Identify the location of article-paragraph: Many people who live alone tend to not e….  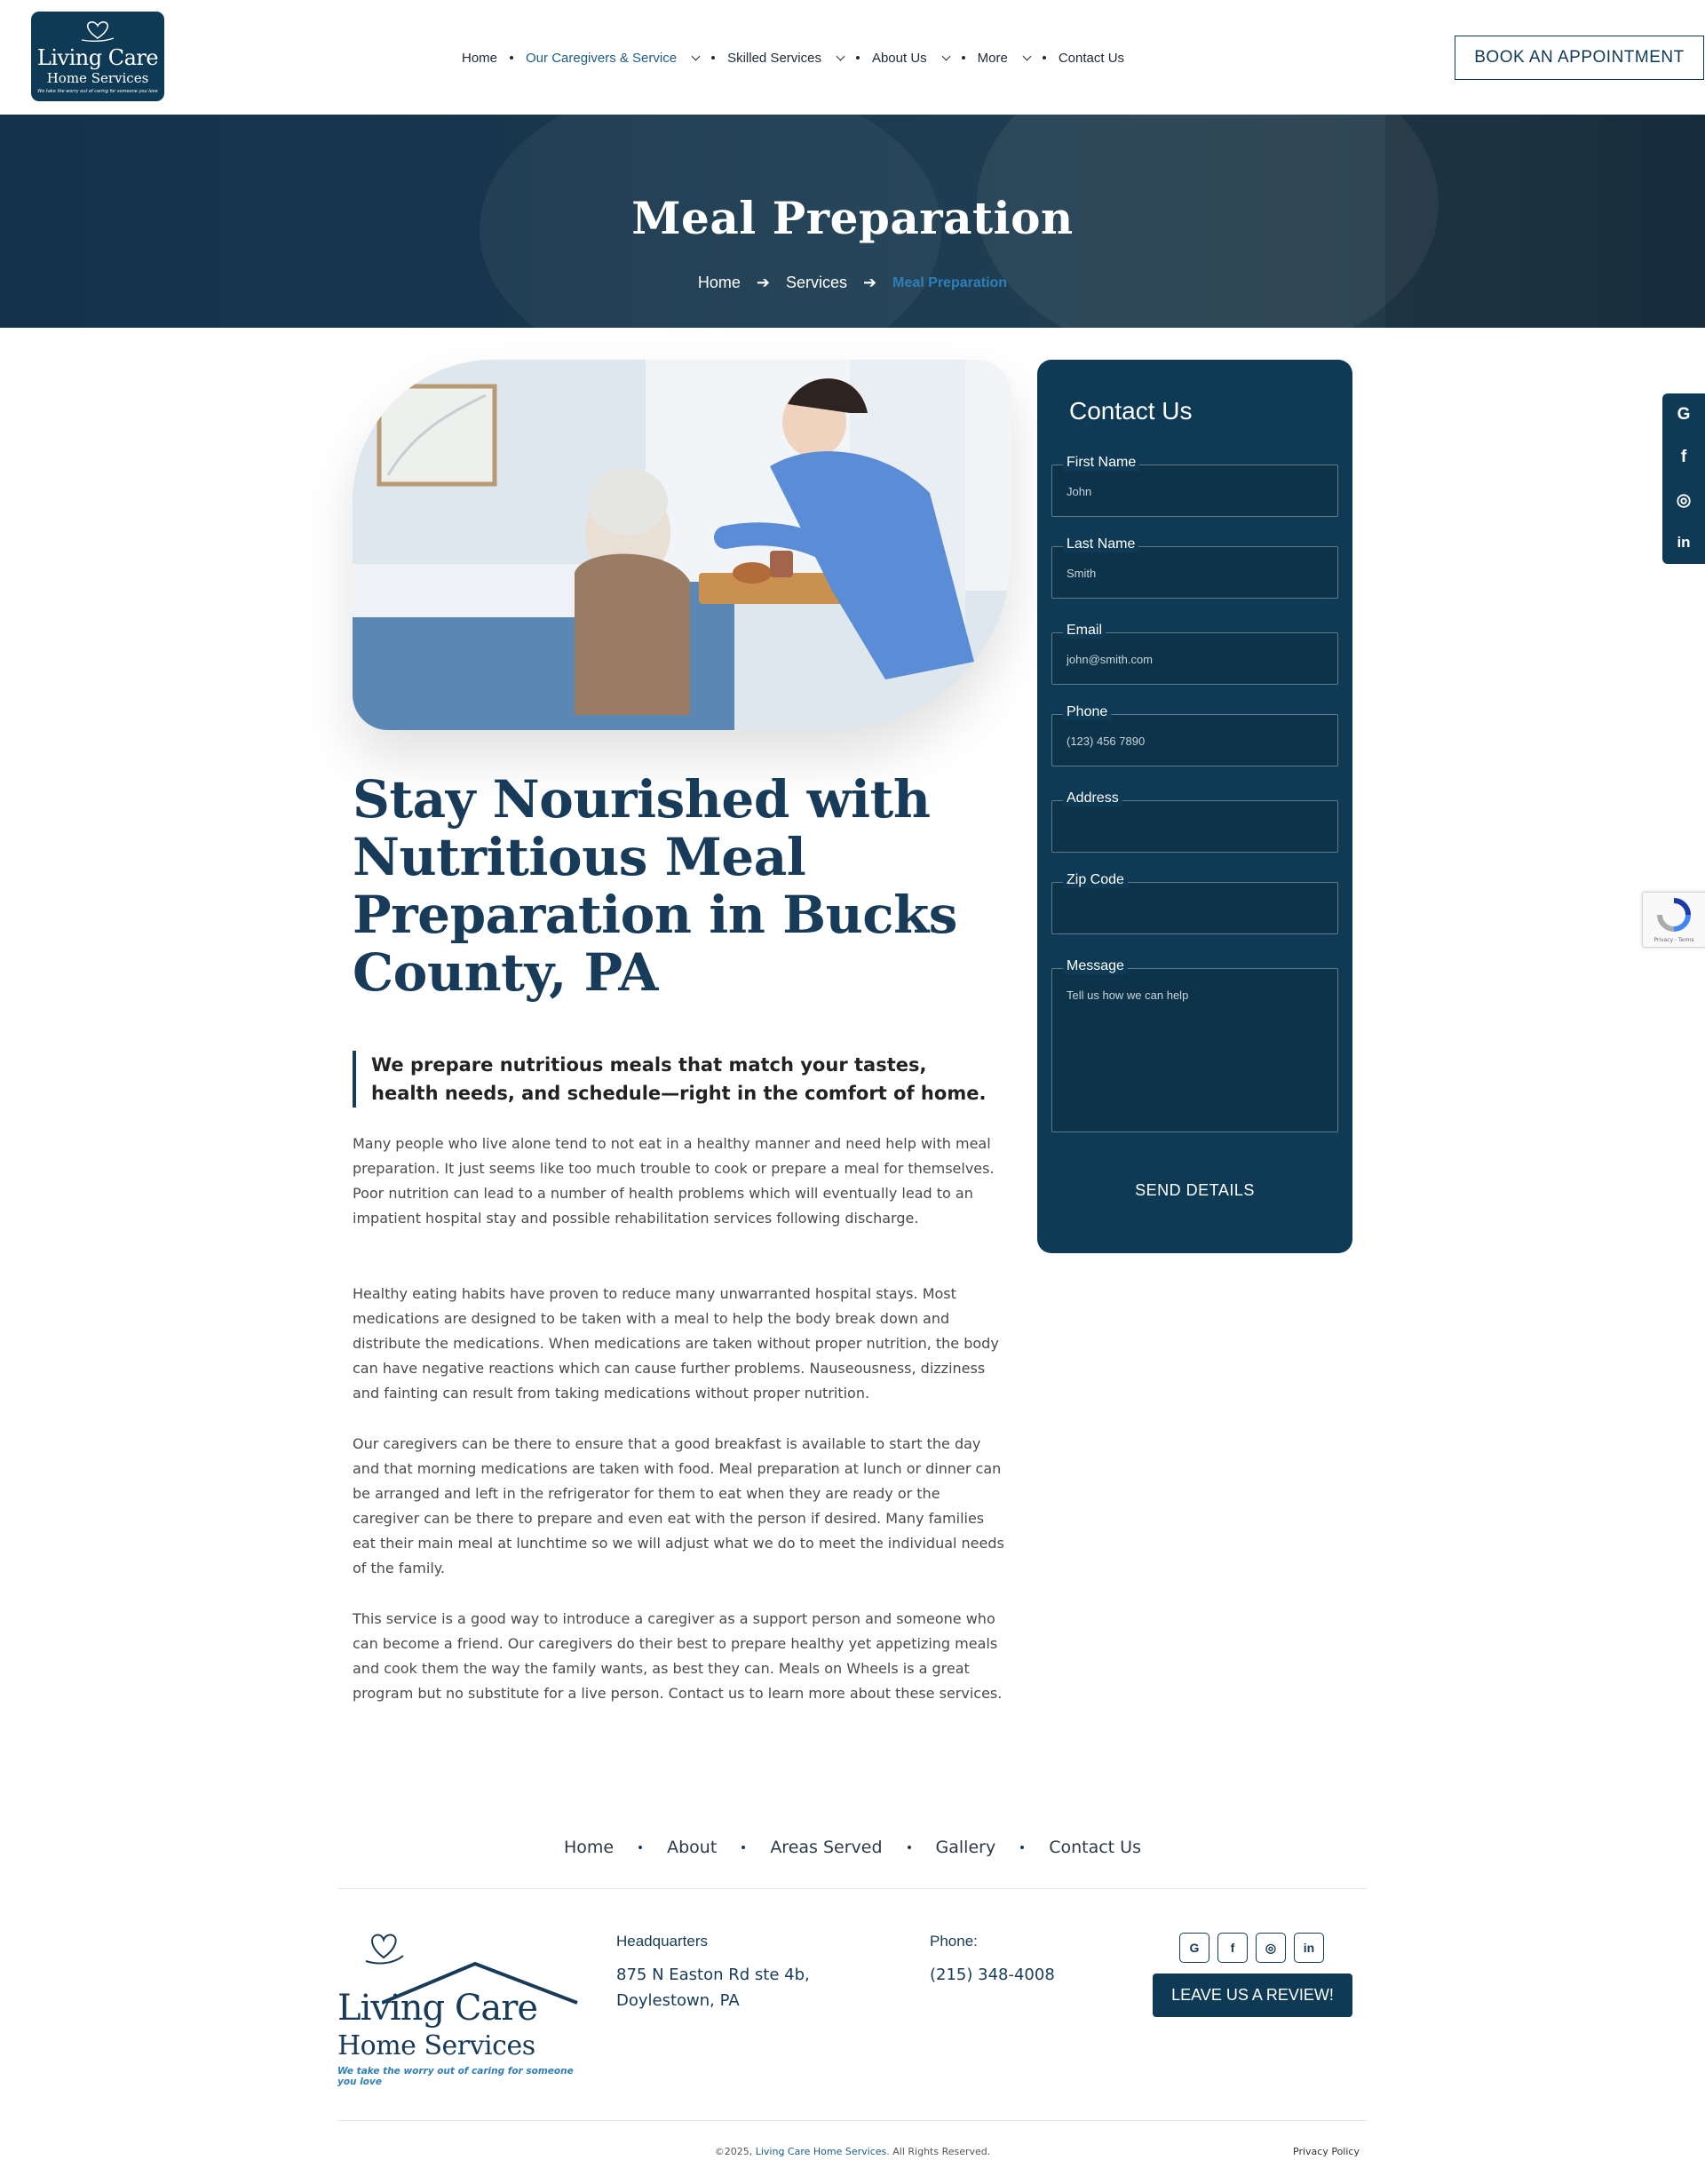
(674, 1181).